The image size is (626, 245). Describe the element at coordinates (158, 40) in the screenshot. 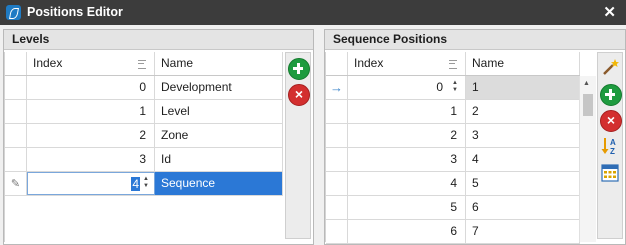

I see `levels-header: Levels` at that location.